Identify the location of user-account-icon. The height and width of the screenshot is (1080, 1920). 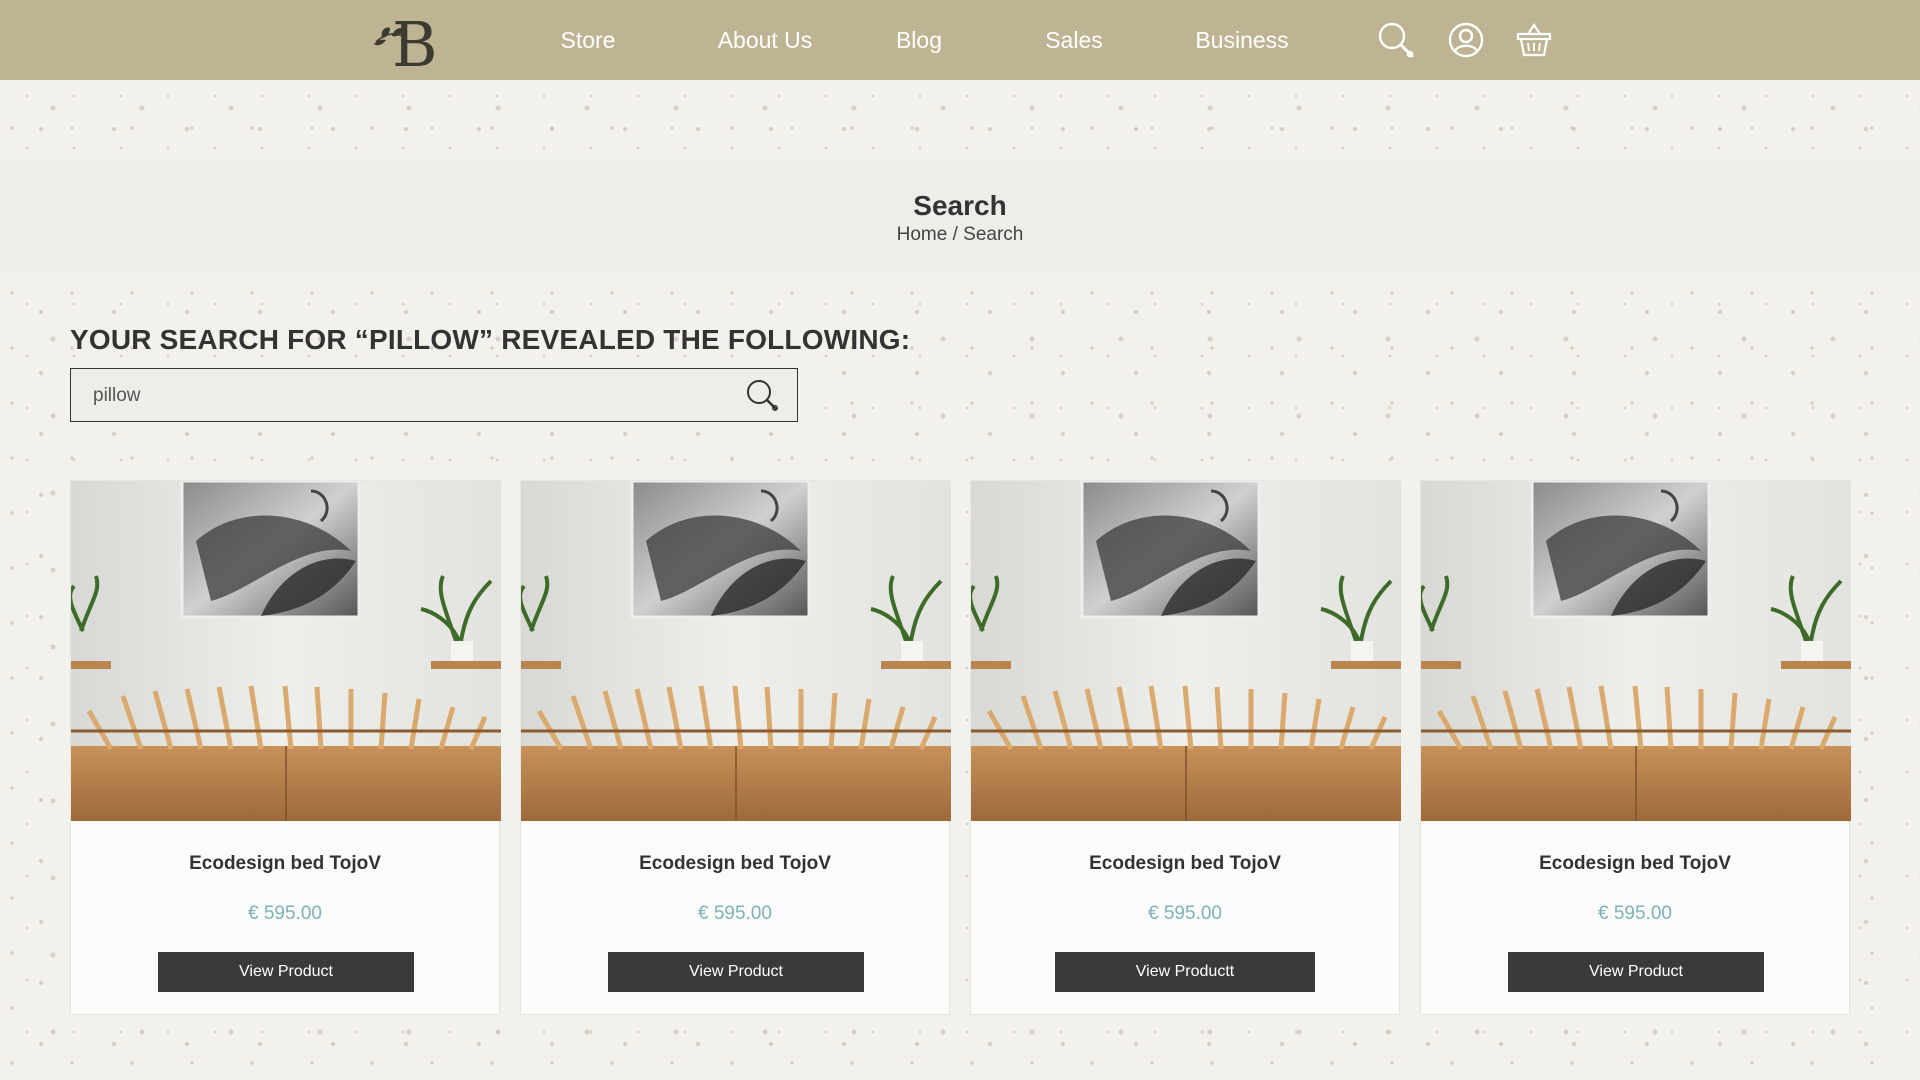
(1466, 40).